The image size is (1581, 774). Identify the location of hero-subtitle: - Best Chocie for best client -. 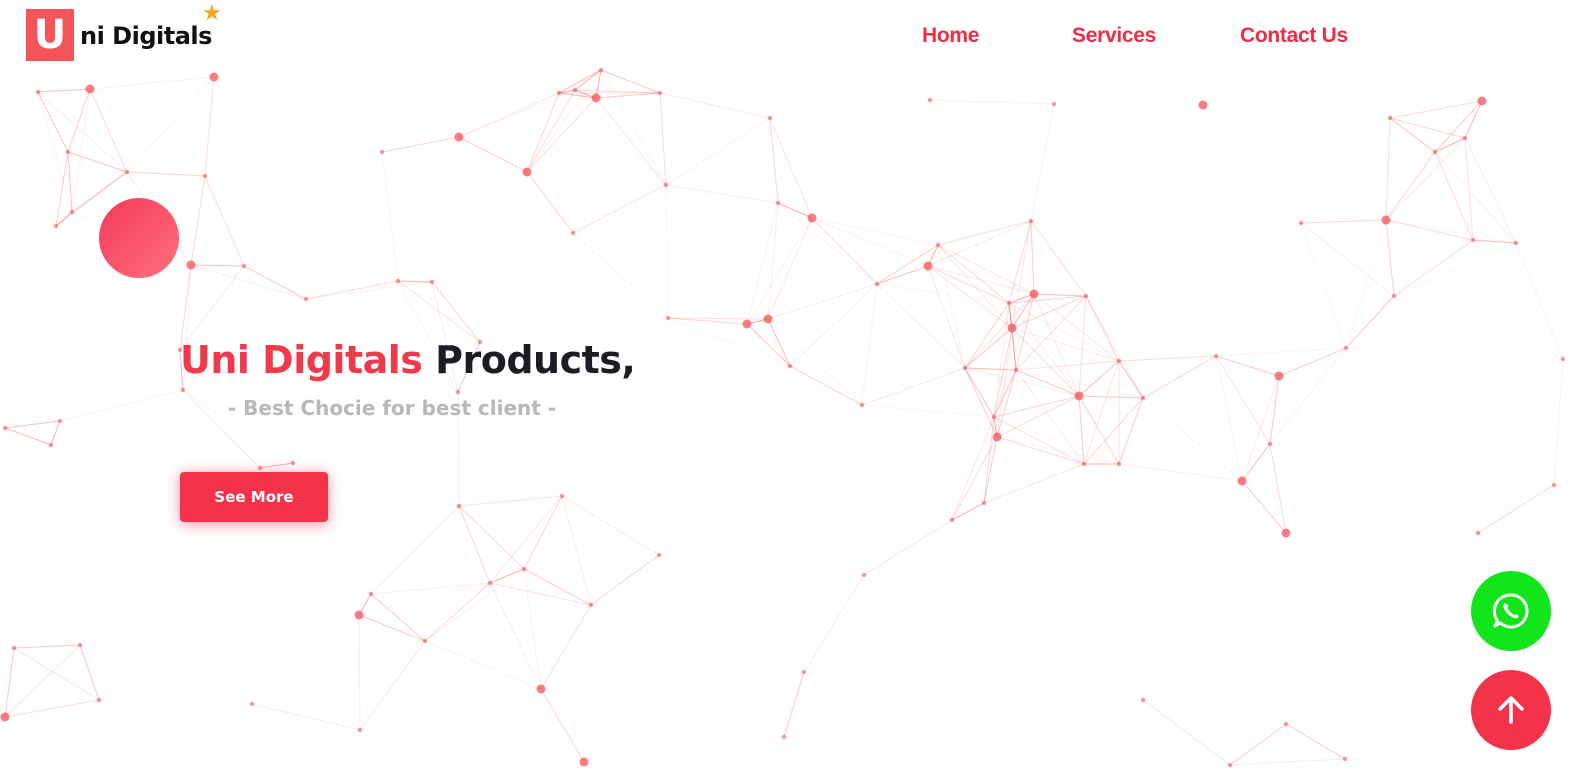
(392, 408).